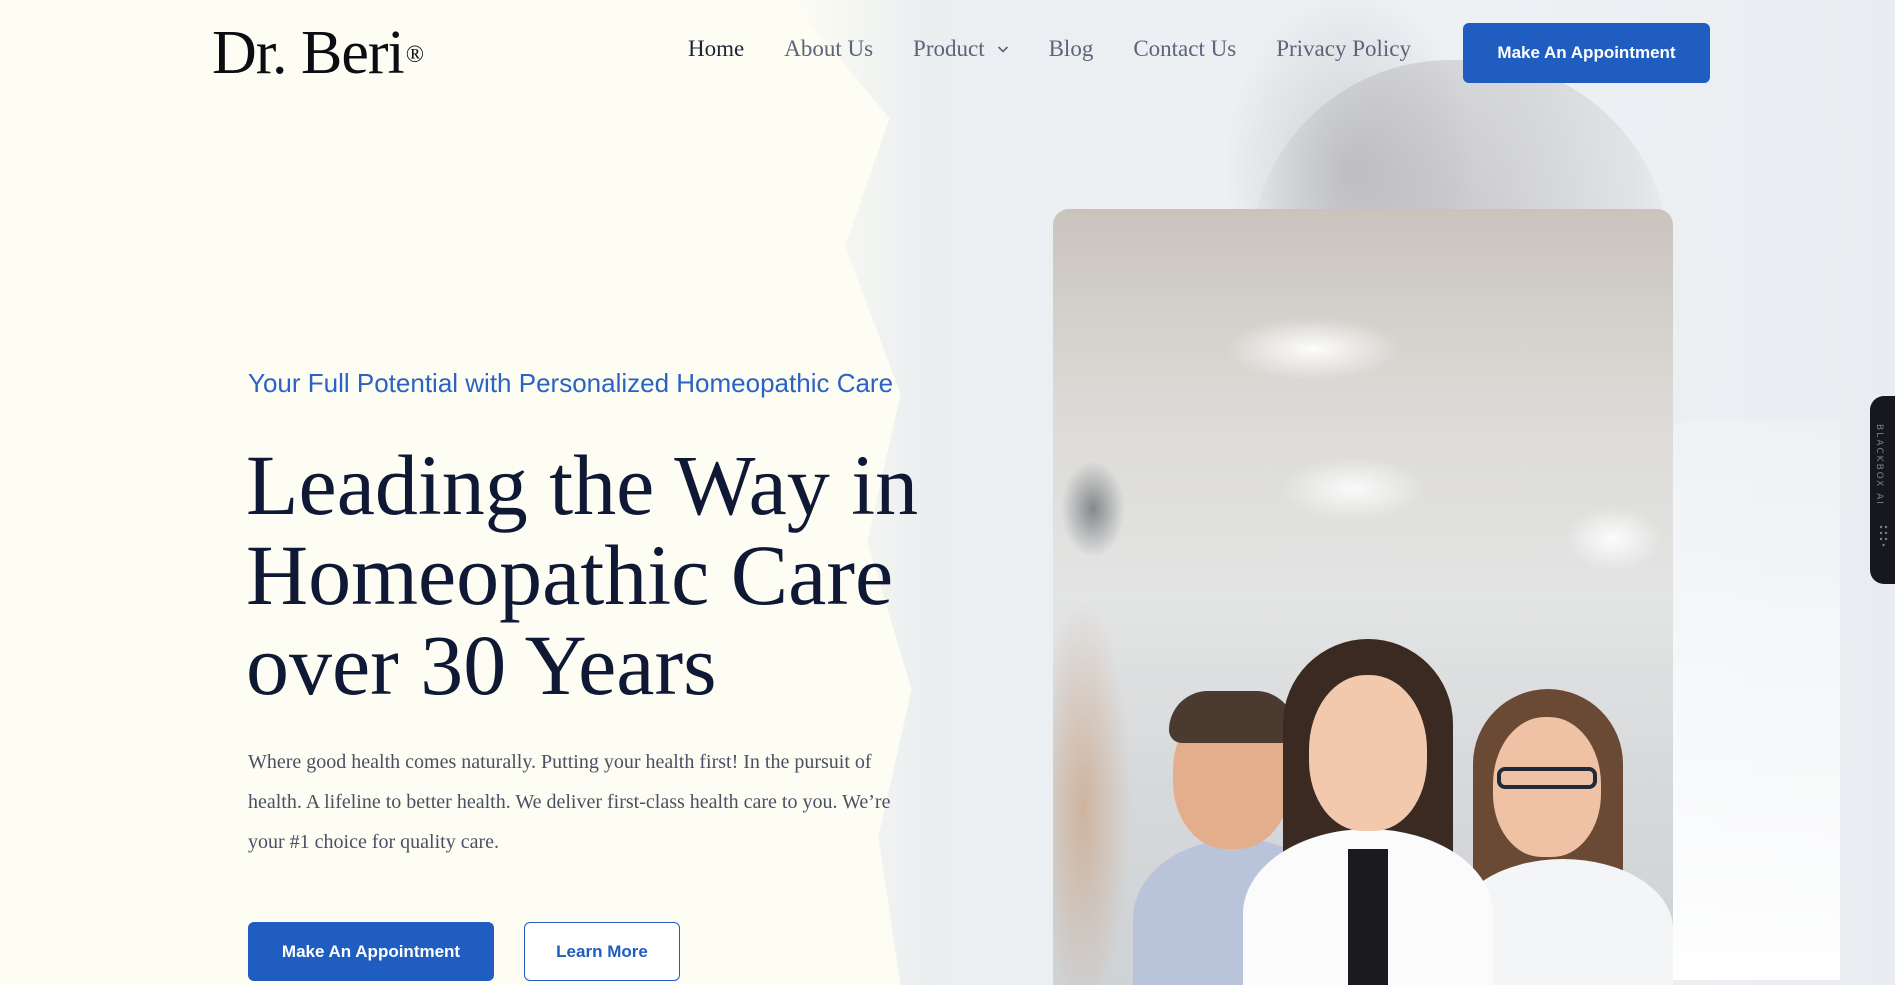 This screenshot has width=1895, height=985. I want to click on side-widget-label: BLACKBOX AI, so click(1879, 465).